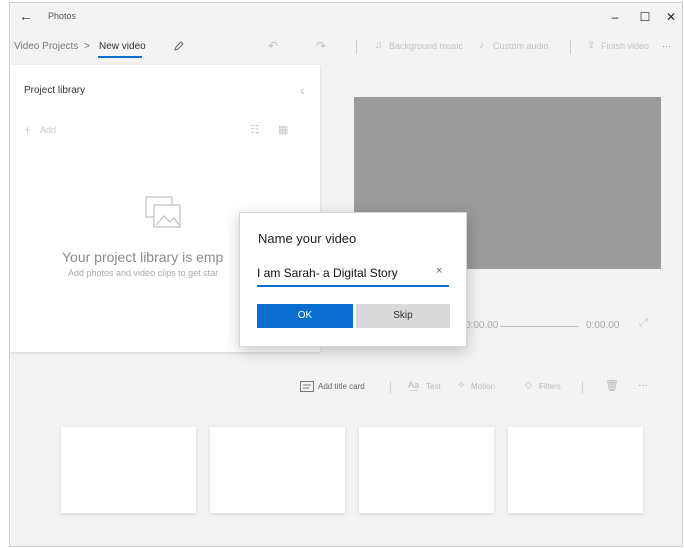  I want to click on custom-audio-icon: ♪, so click(481, 45).